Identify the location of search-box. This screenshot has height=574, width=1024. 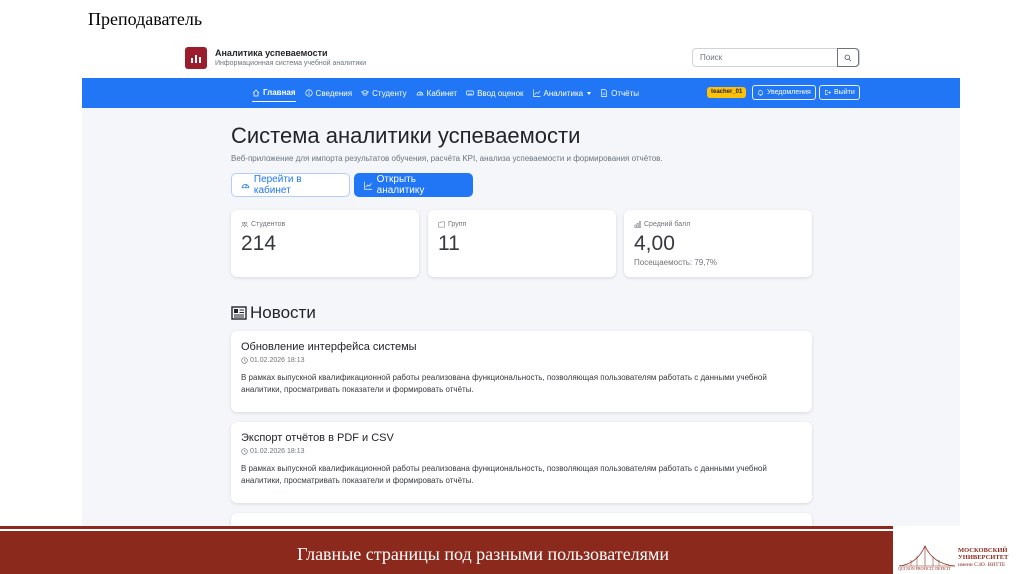
(776, 57).